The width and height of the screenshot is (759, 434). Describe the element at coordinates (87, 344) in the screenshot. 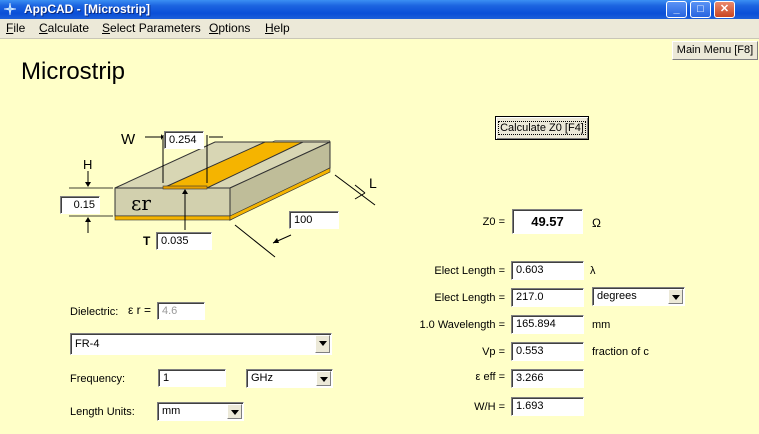

I see `dielectric-material-value: FR-4` at that location.